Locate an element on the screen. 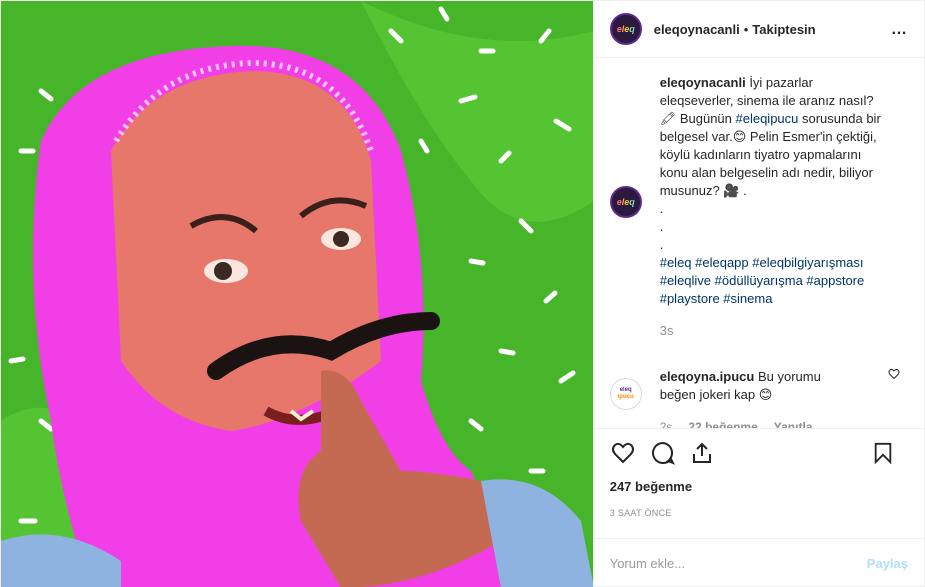 The height and width of the screenshot is (587, 925). add-comment-bar: Paylaş is located at coordinates (758, 562).